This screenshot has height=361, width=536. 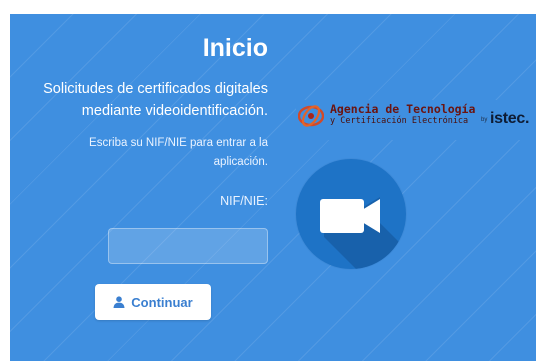 I want to click on agency-logo-icon, so click(x=311, y=116).